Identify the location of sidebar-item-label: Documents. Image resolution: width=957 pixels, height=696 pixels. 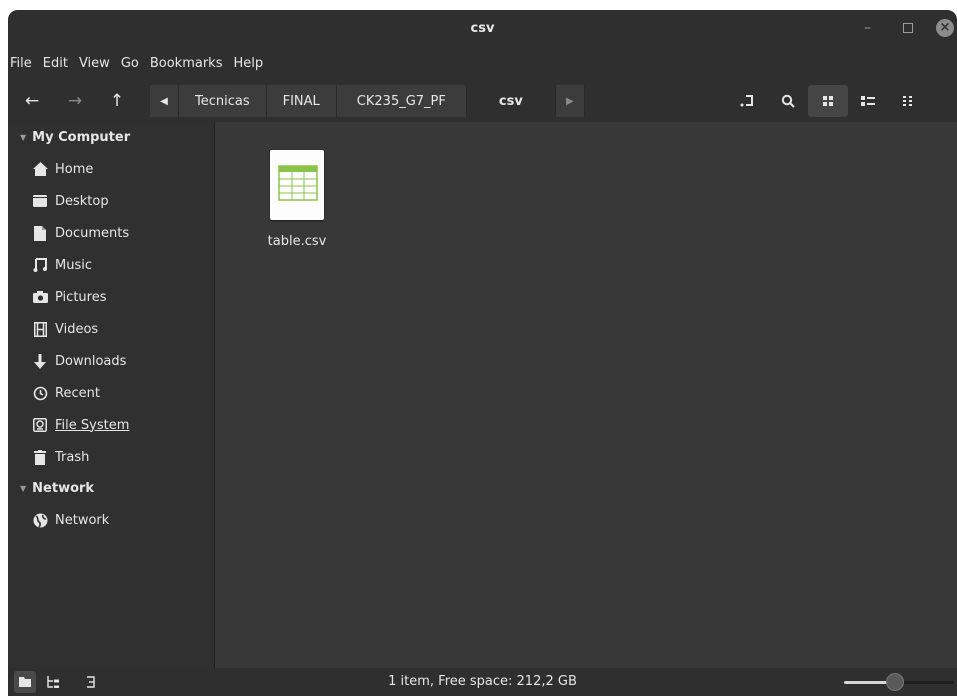
(92, 233).